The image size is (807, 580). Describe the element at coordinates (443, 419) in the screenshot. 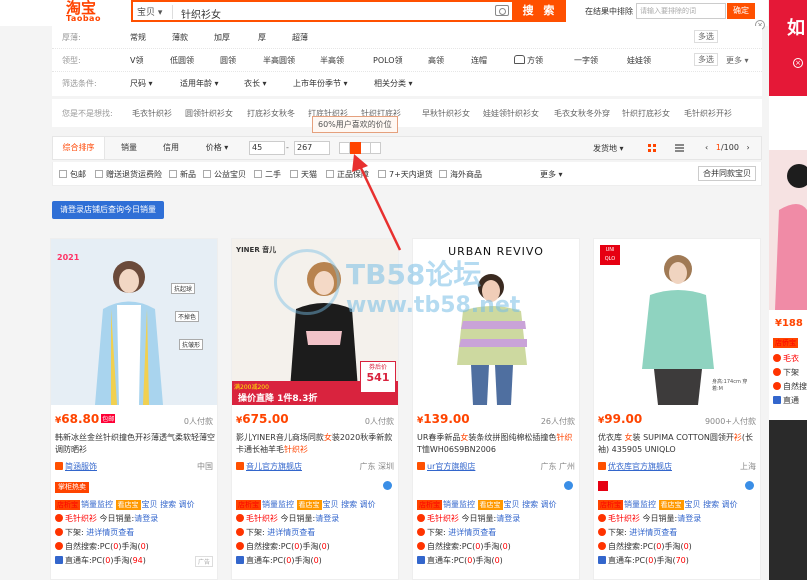

I see `product-price: ¥139.00` at that location.